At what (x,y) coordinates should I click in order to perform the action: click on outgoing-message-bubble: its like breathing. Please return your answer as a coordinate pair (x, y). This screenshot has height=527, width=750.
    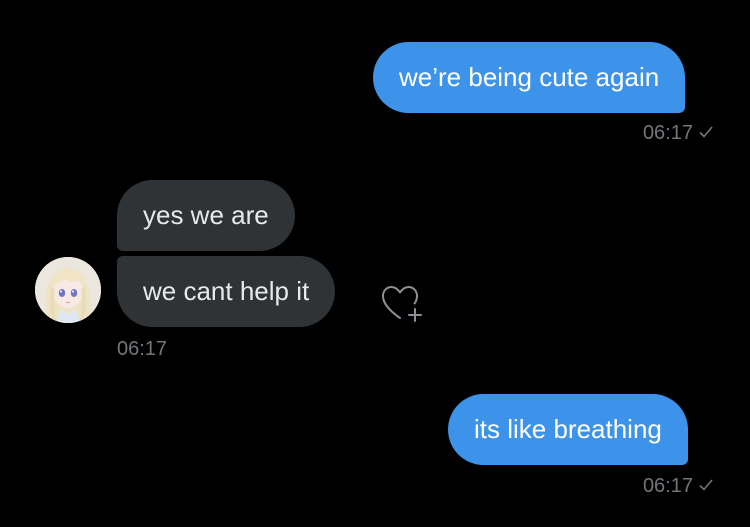
    Looking at the image, I should click on (568, 429).